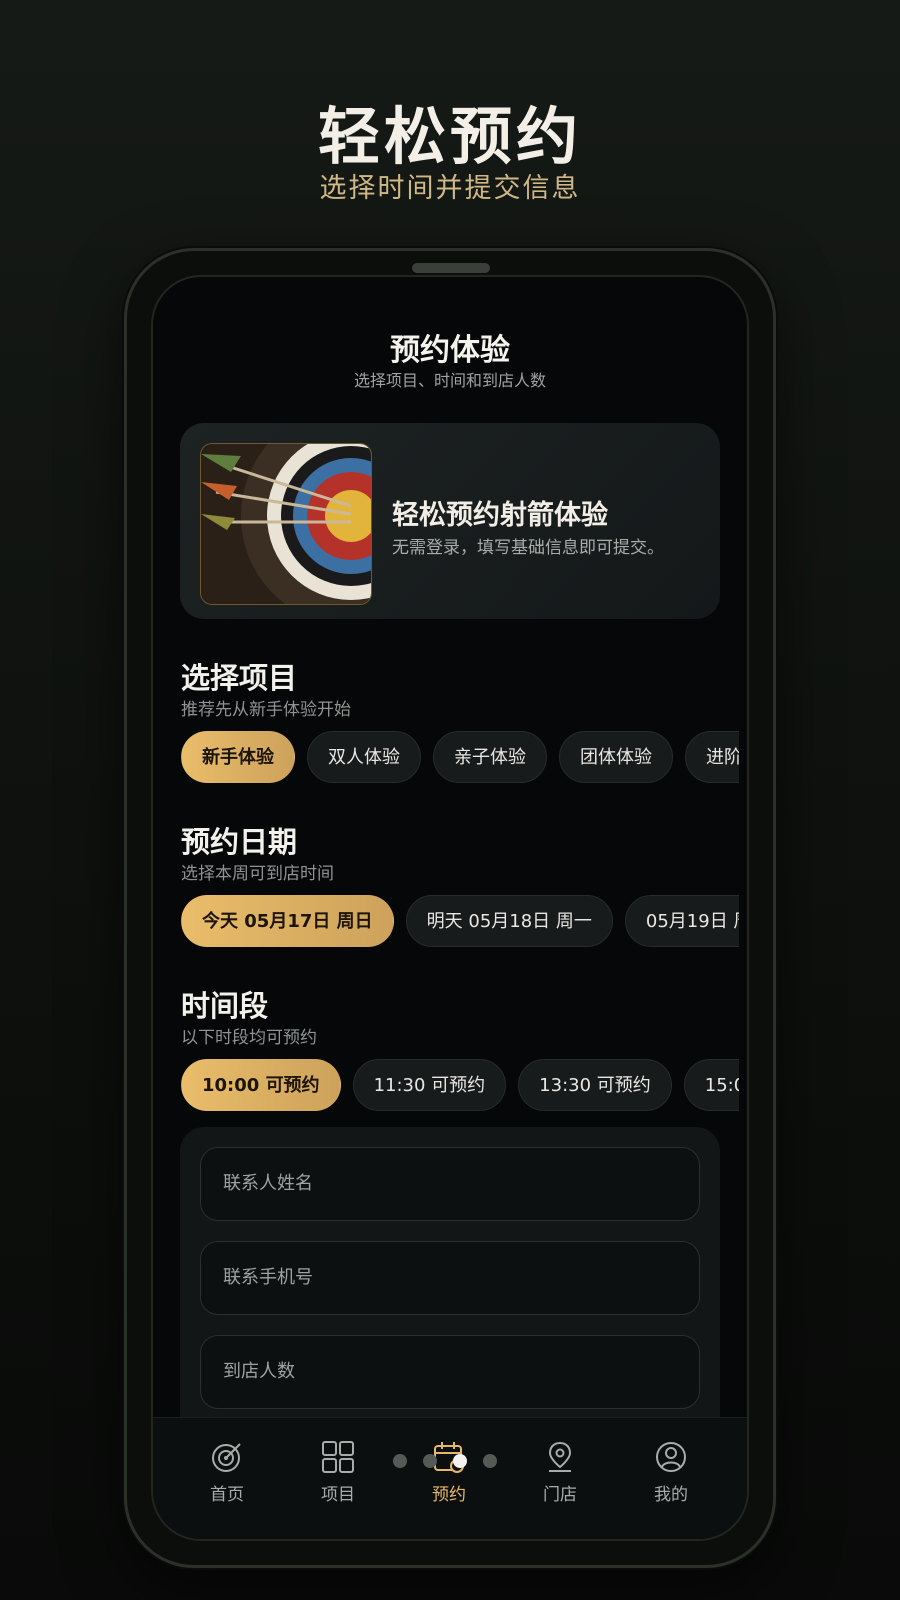 This screenshot has width=900, height=1600. Describe the element at coordinates (429, 1085) in the screenshot. I see `slot-chip-1130: 11:30 可预约` at that location.